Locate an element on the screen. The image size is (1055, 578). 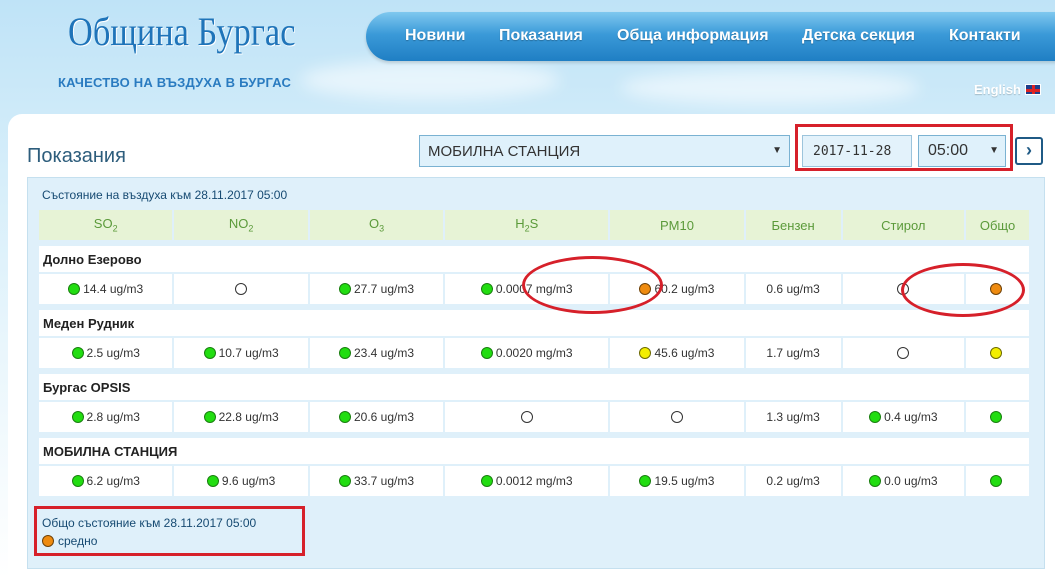
reading-cell: 23.4 ug/m3 is located at coordinates (376, 353).